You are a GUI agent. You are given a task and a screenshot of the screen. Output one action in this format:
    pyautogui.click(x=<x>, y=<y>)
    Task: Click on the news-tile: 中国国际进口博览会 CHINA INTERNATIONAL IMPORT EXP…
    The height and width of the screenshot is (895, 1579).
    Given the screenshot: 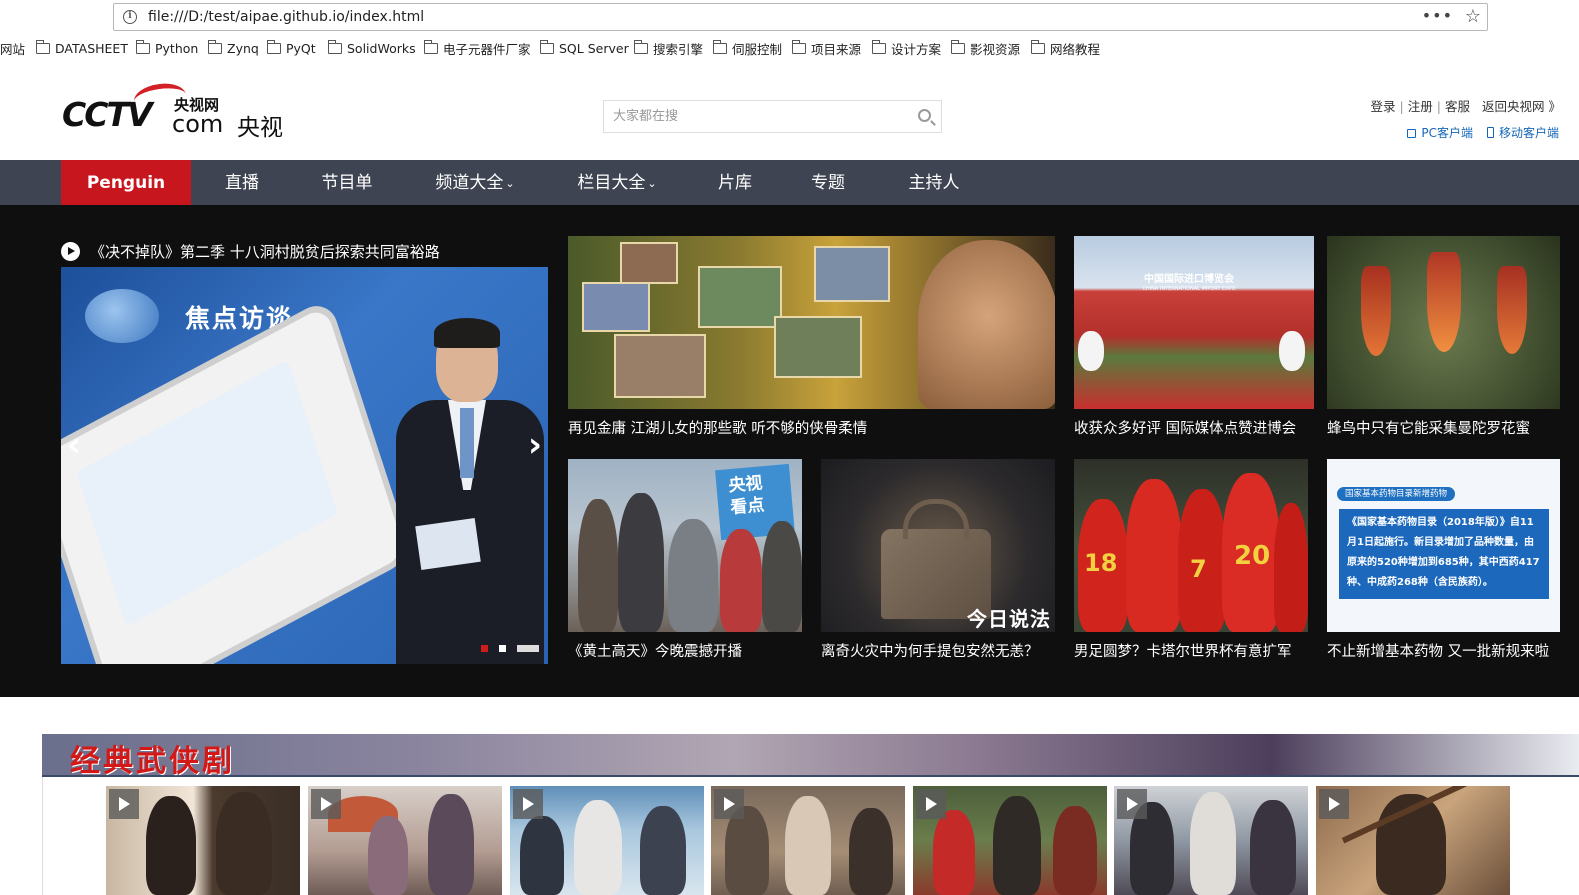 What is the action you would take?
    pyautogui.click(x=1194, y=341)
    